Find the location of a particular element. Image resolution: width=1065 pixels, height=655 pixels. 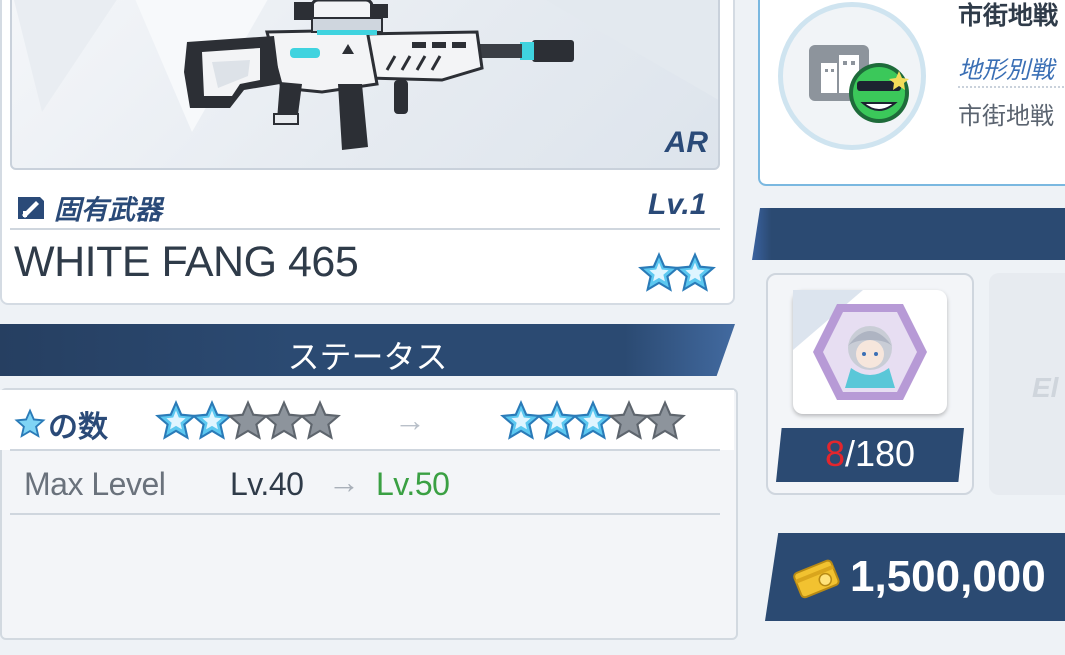

star-icon is located at coordinates (30, 423).